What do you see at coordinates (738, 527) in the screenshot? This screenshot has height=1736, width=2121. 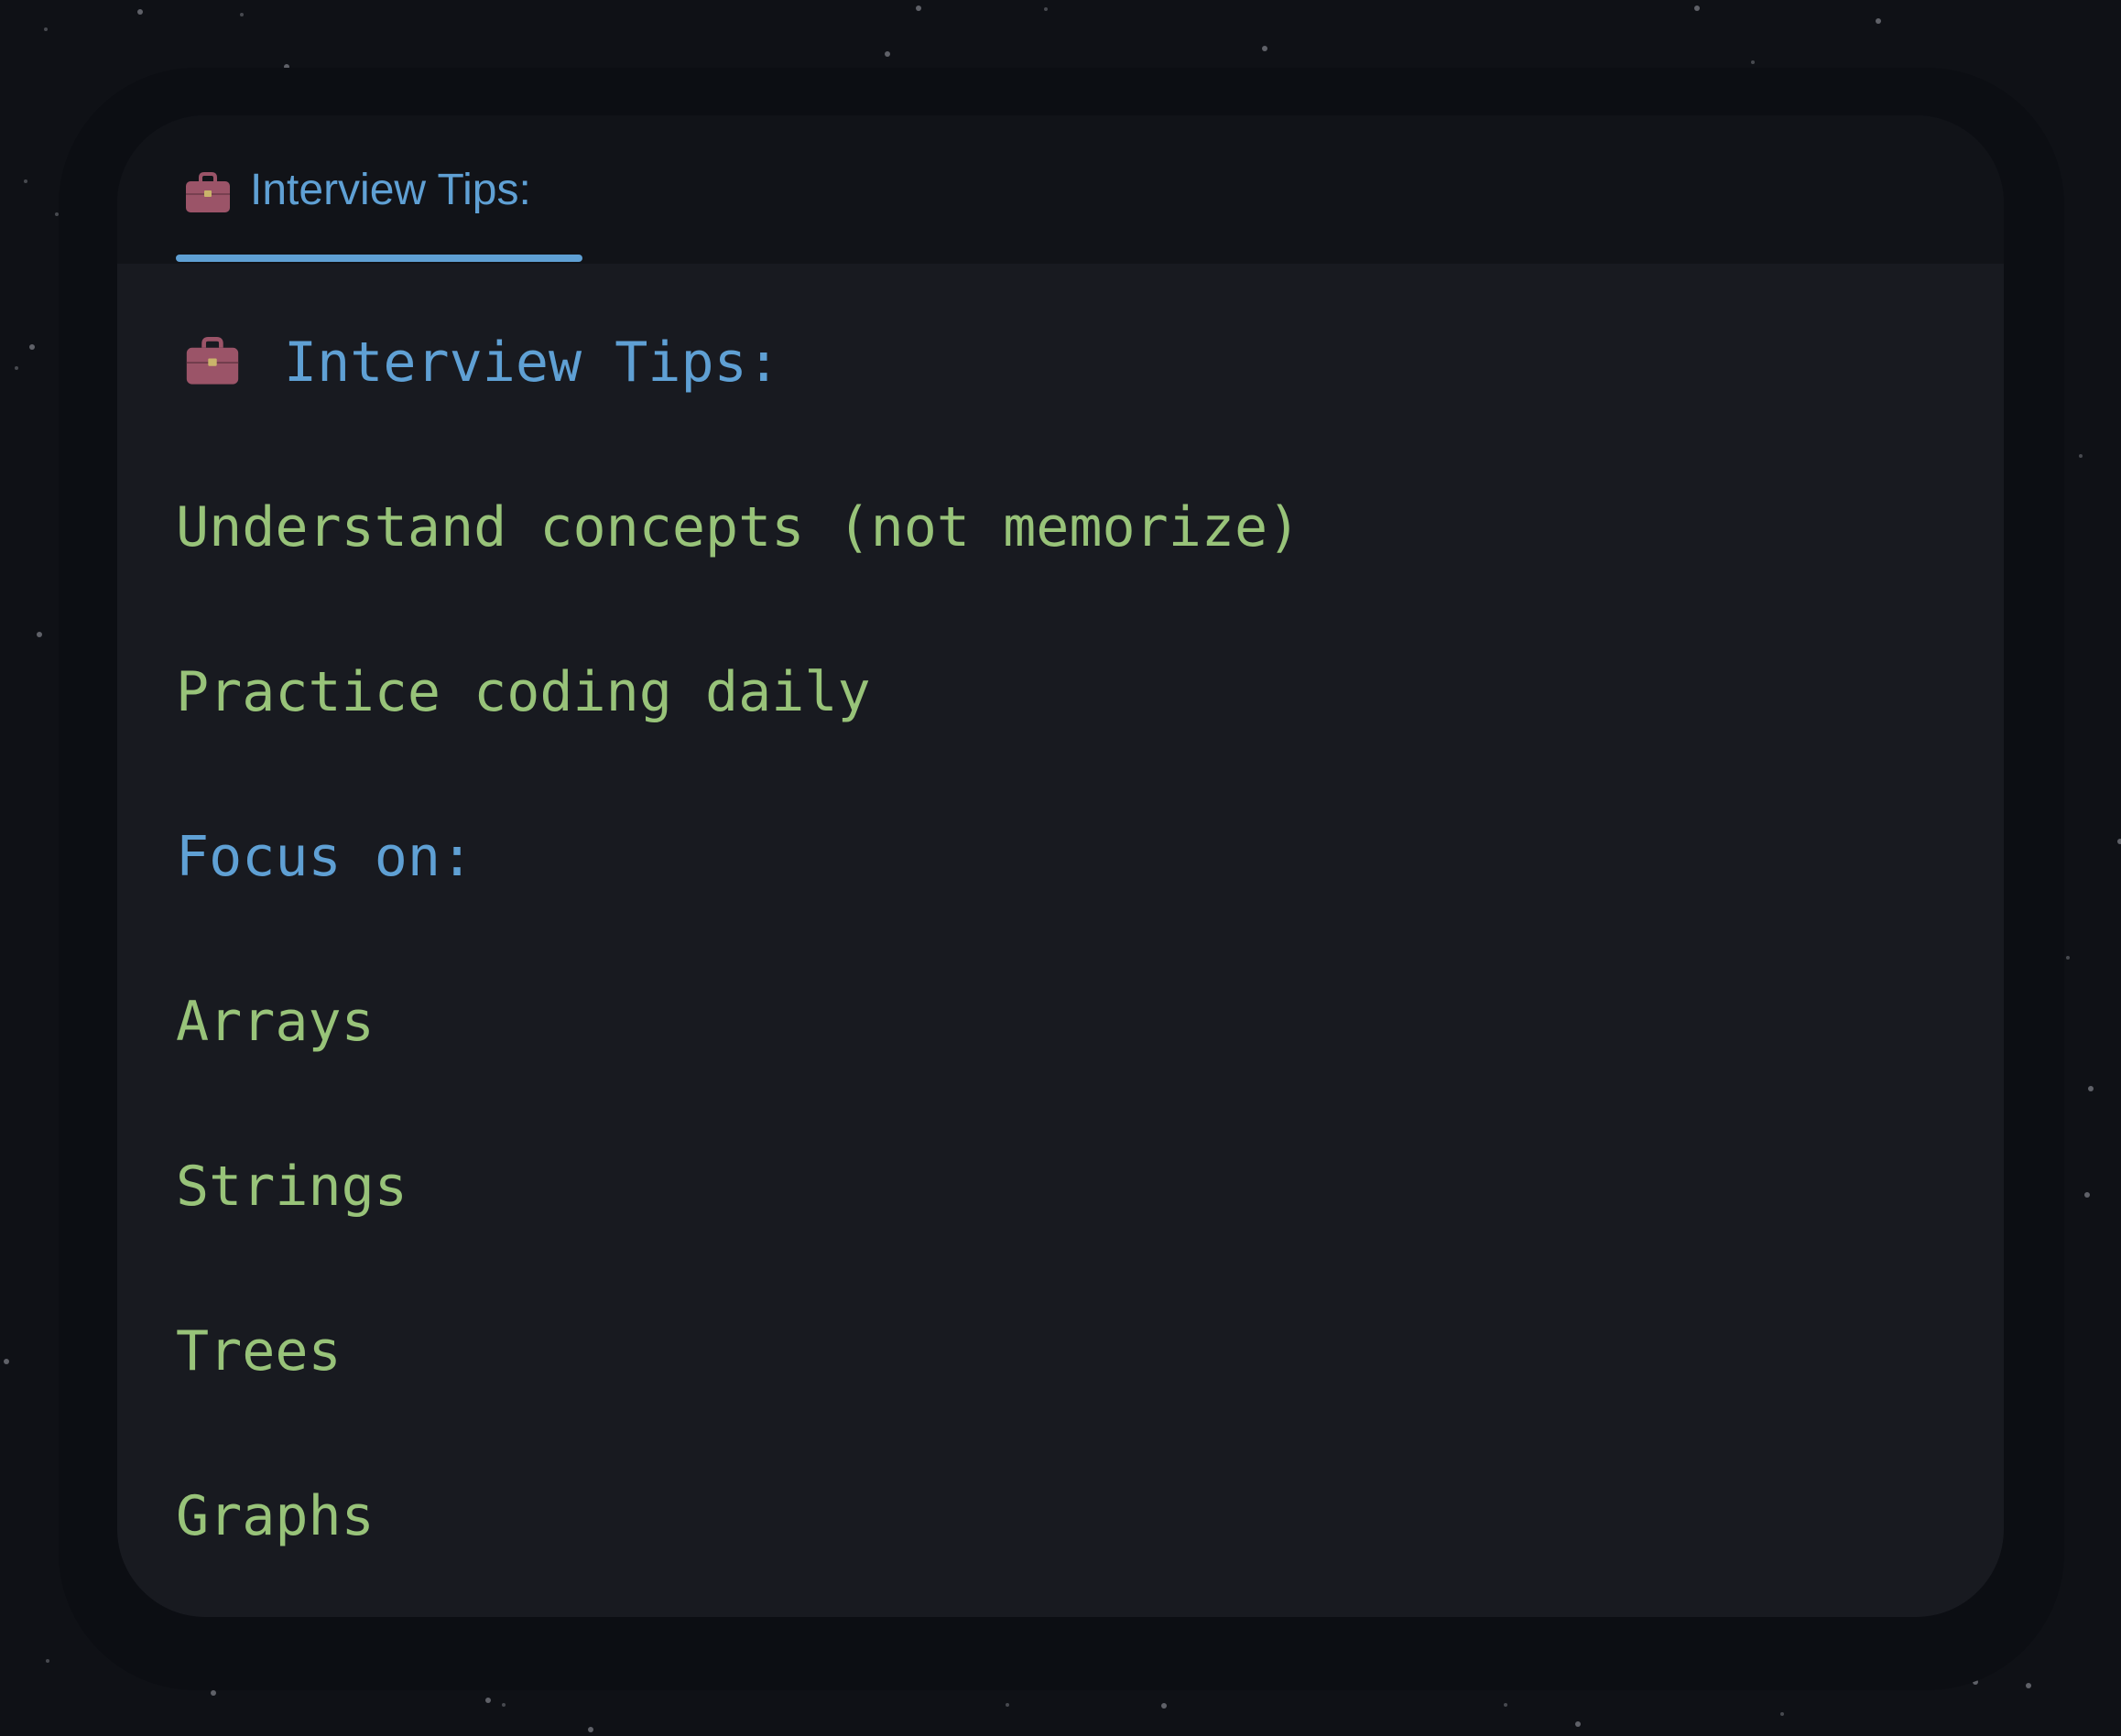 I see `tip-line: Understand concepts (not memorize)` at bounding box center [738, 527].